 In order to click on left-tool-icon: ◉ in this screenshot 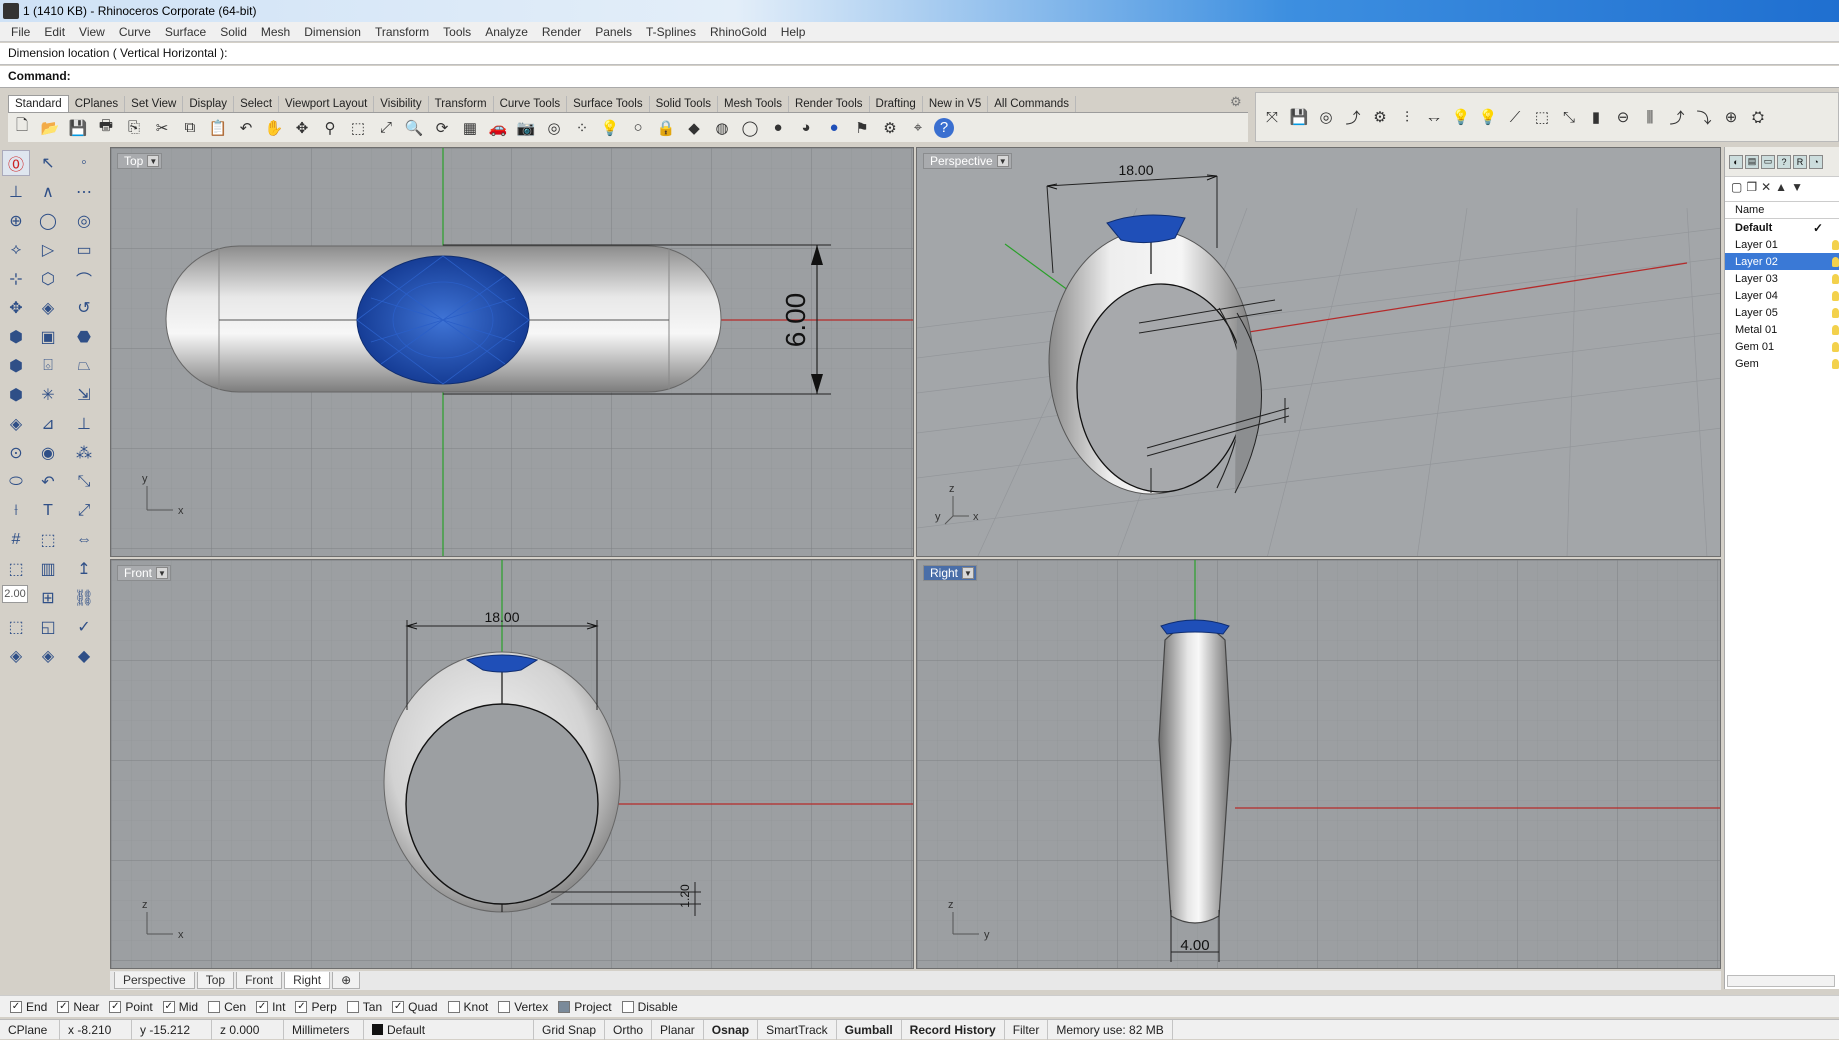, I will do `click(48, 453)`.